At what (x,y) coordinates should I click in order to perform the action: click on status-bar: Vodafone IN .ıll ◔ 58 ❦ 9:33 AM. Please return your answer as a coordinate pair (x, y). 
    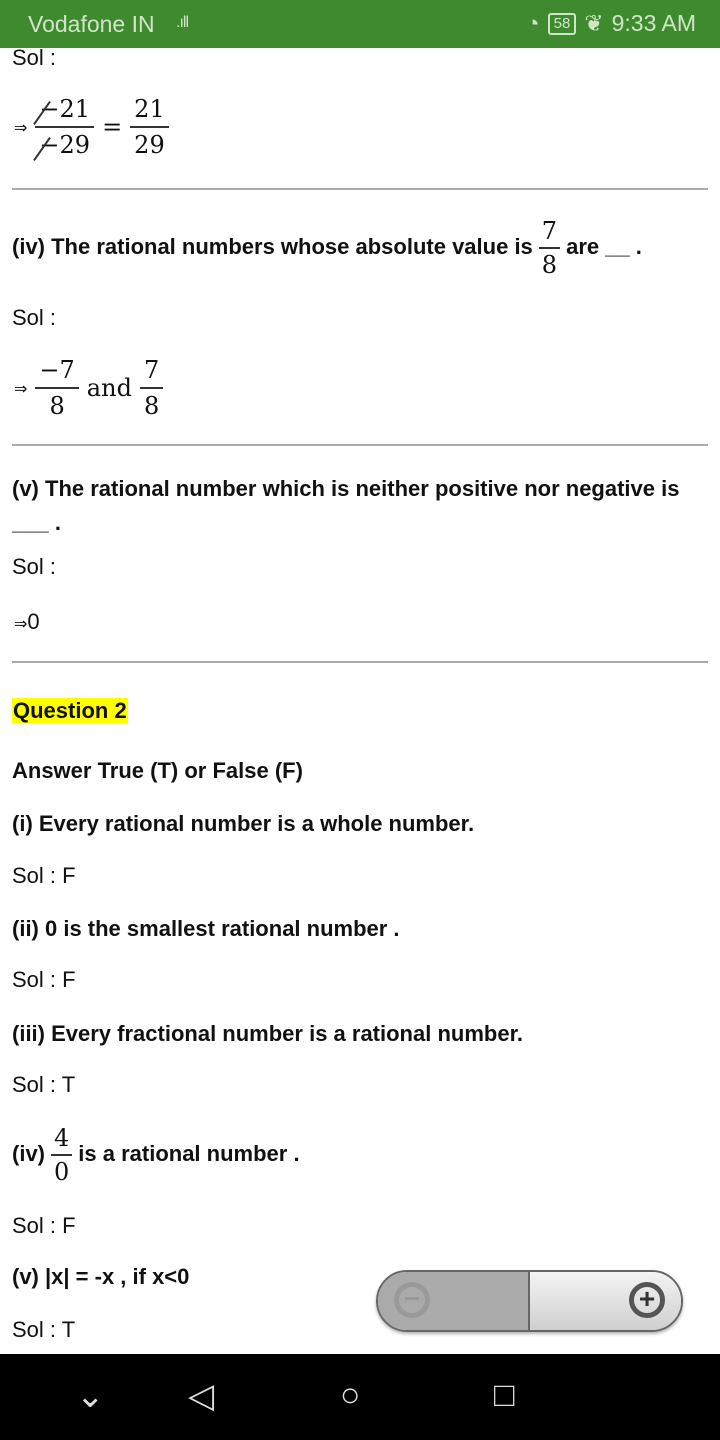
    Looking at the image, I should click on (360, 24).